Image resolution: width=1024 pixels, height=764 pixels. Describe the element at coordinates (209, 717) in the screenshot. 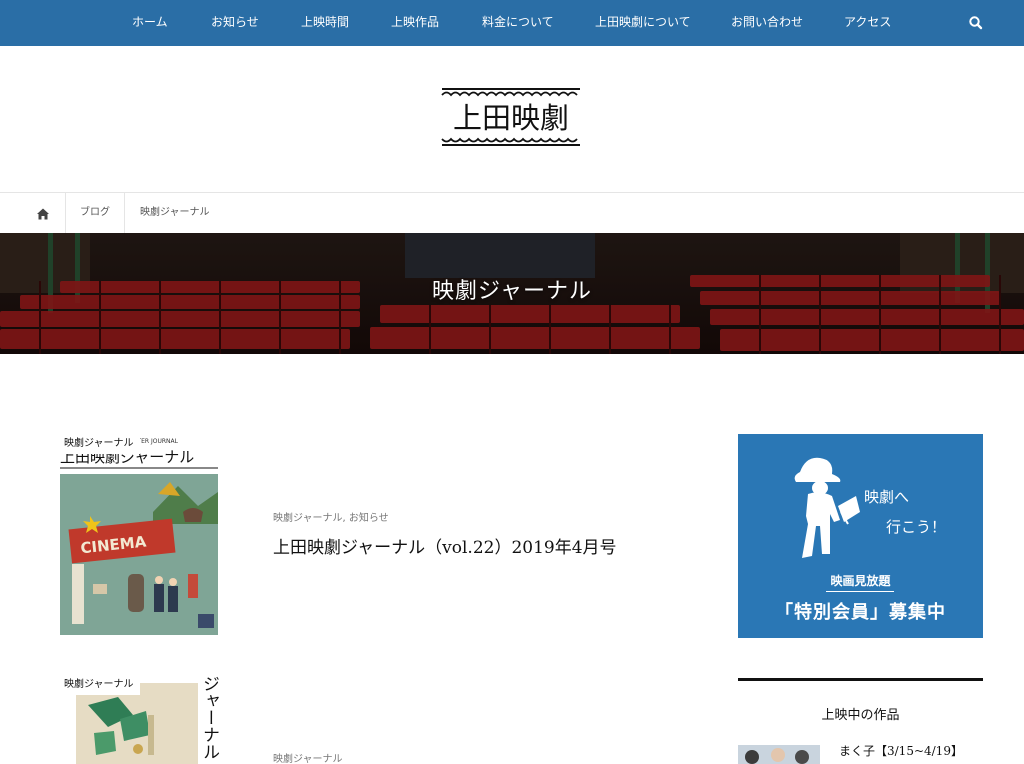

I see `cover-vertical-title: ジャーナル` at that location.